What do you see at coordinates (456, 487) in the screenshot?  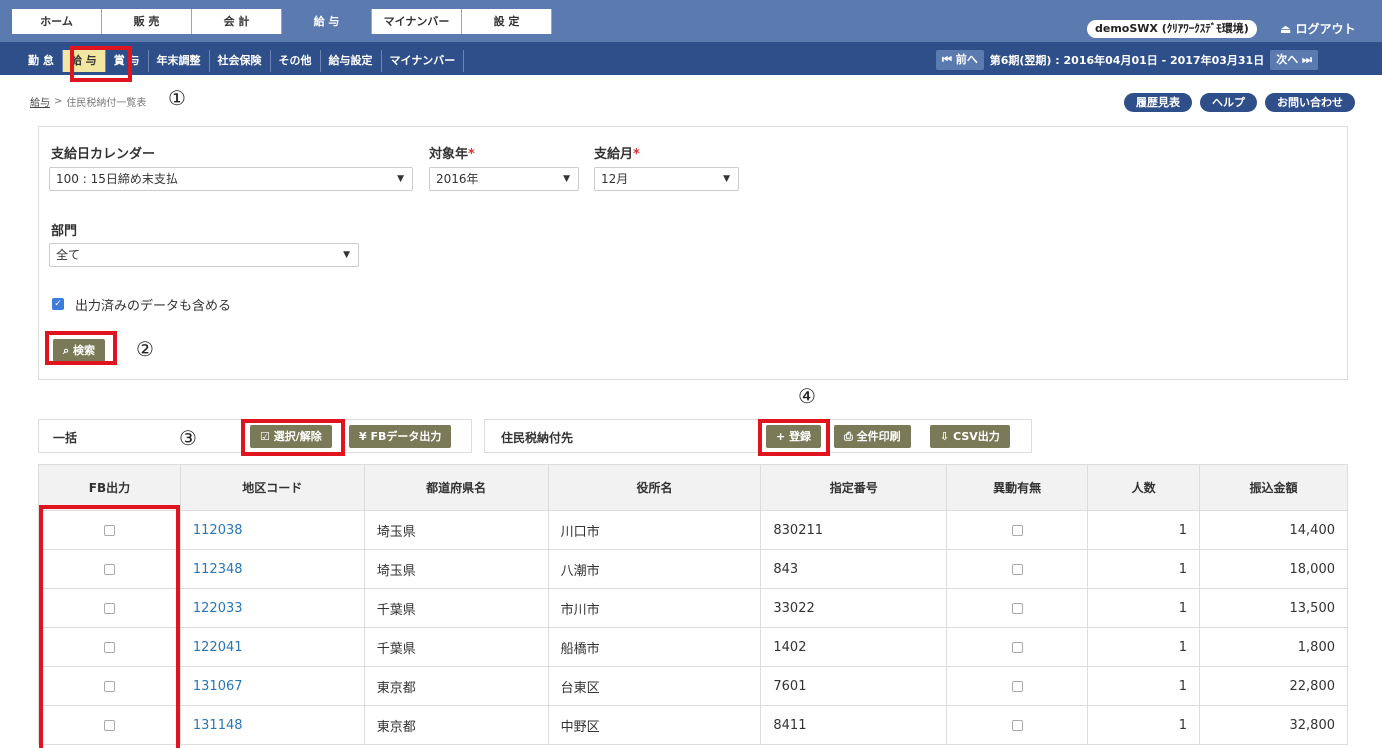 I see `header-prefecture: 都道府県名` at bounding box center [456, 487].